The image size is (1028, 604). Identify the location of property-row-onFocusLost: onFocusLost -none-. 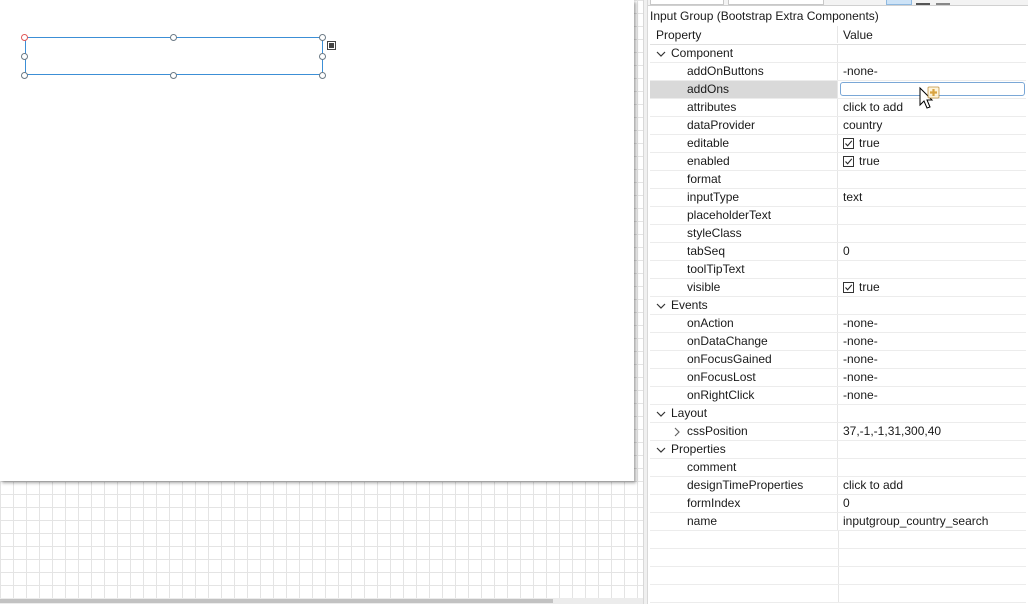
(838, 378).